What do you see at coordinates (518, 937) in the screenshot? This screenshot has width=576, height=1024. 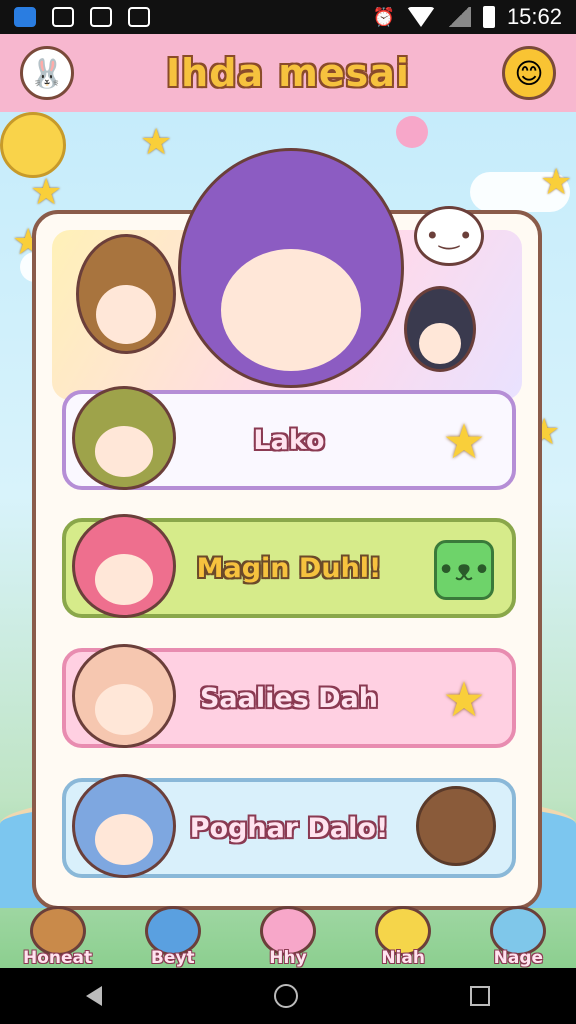 I see `nav-item-nage: Nage` at bounding box center [518, 937].